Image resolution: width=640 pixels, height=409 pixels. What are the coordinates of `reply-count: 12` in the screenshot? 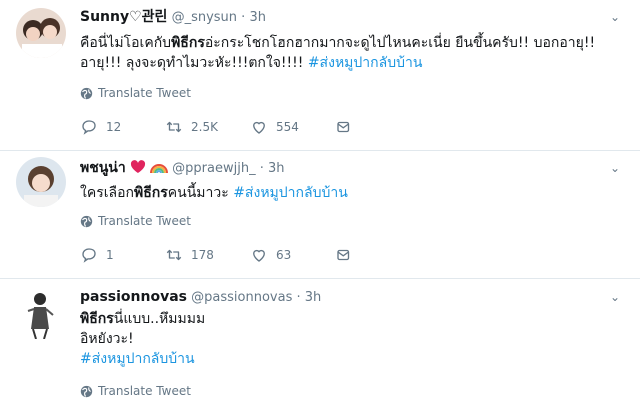 It's located at (114, 127).